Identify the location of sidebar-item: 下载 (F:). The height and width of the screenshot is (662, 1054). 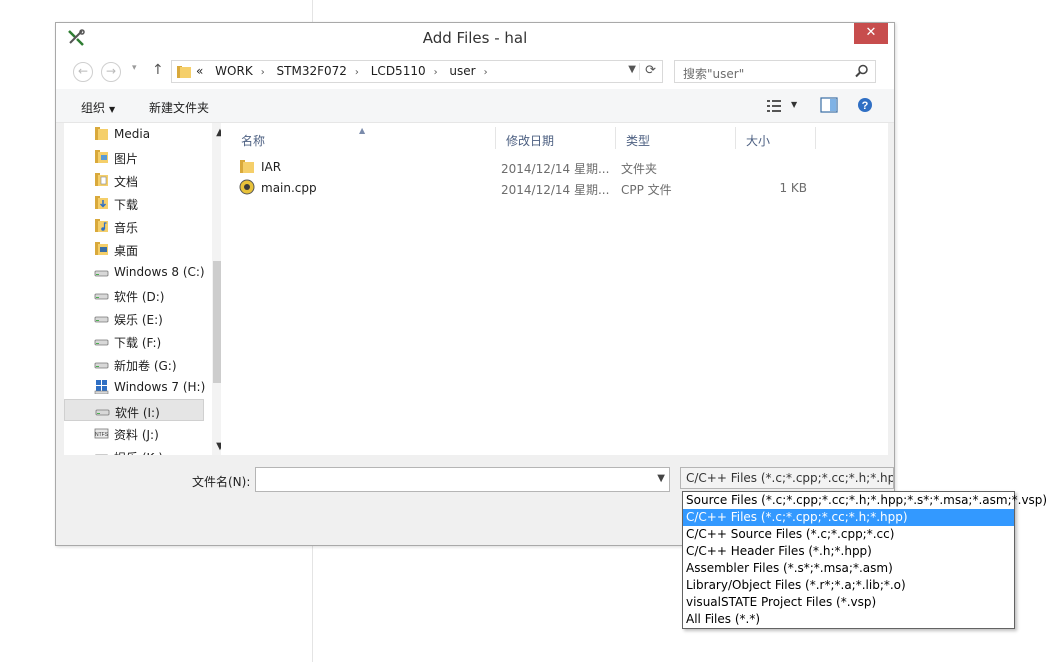
(134, 341).